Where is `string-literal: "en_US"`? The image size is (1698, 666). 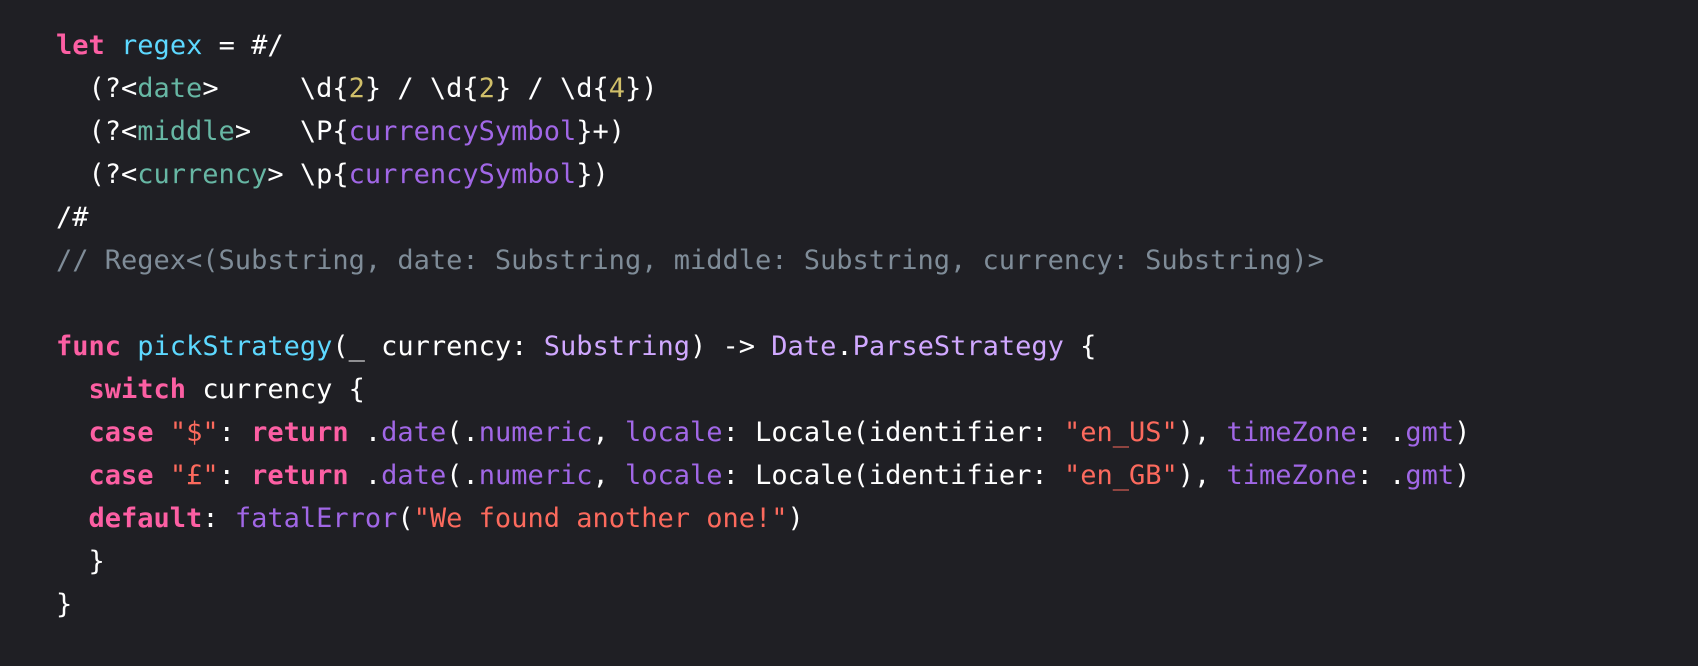
string-literal: "en_US" is located at coordinates (1120, 432).